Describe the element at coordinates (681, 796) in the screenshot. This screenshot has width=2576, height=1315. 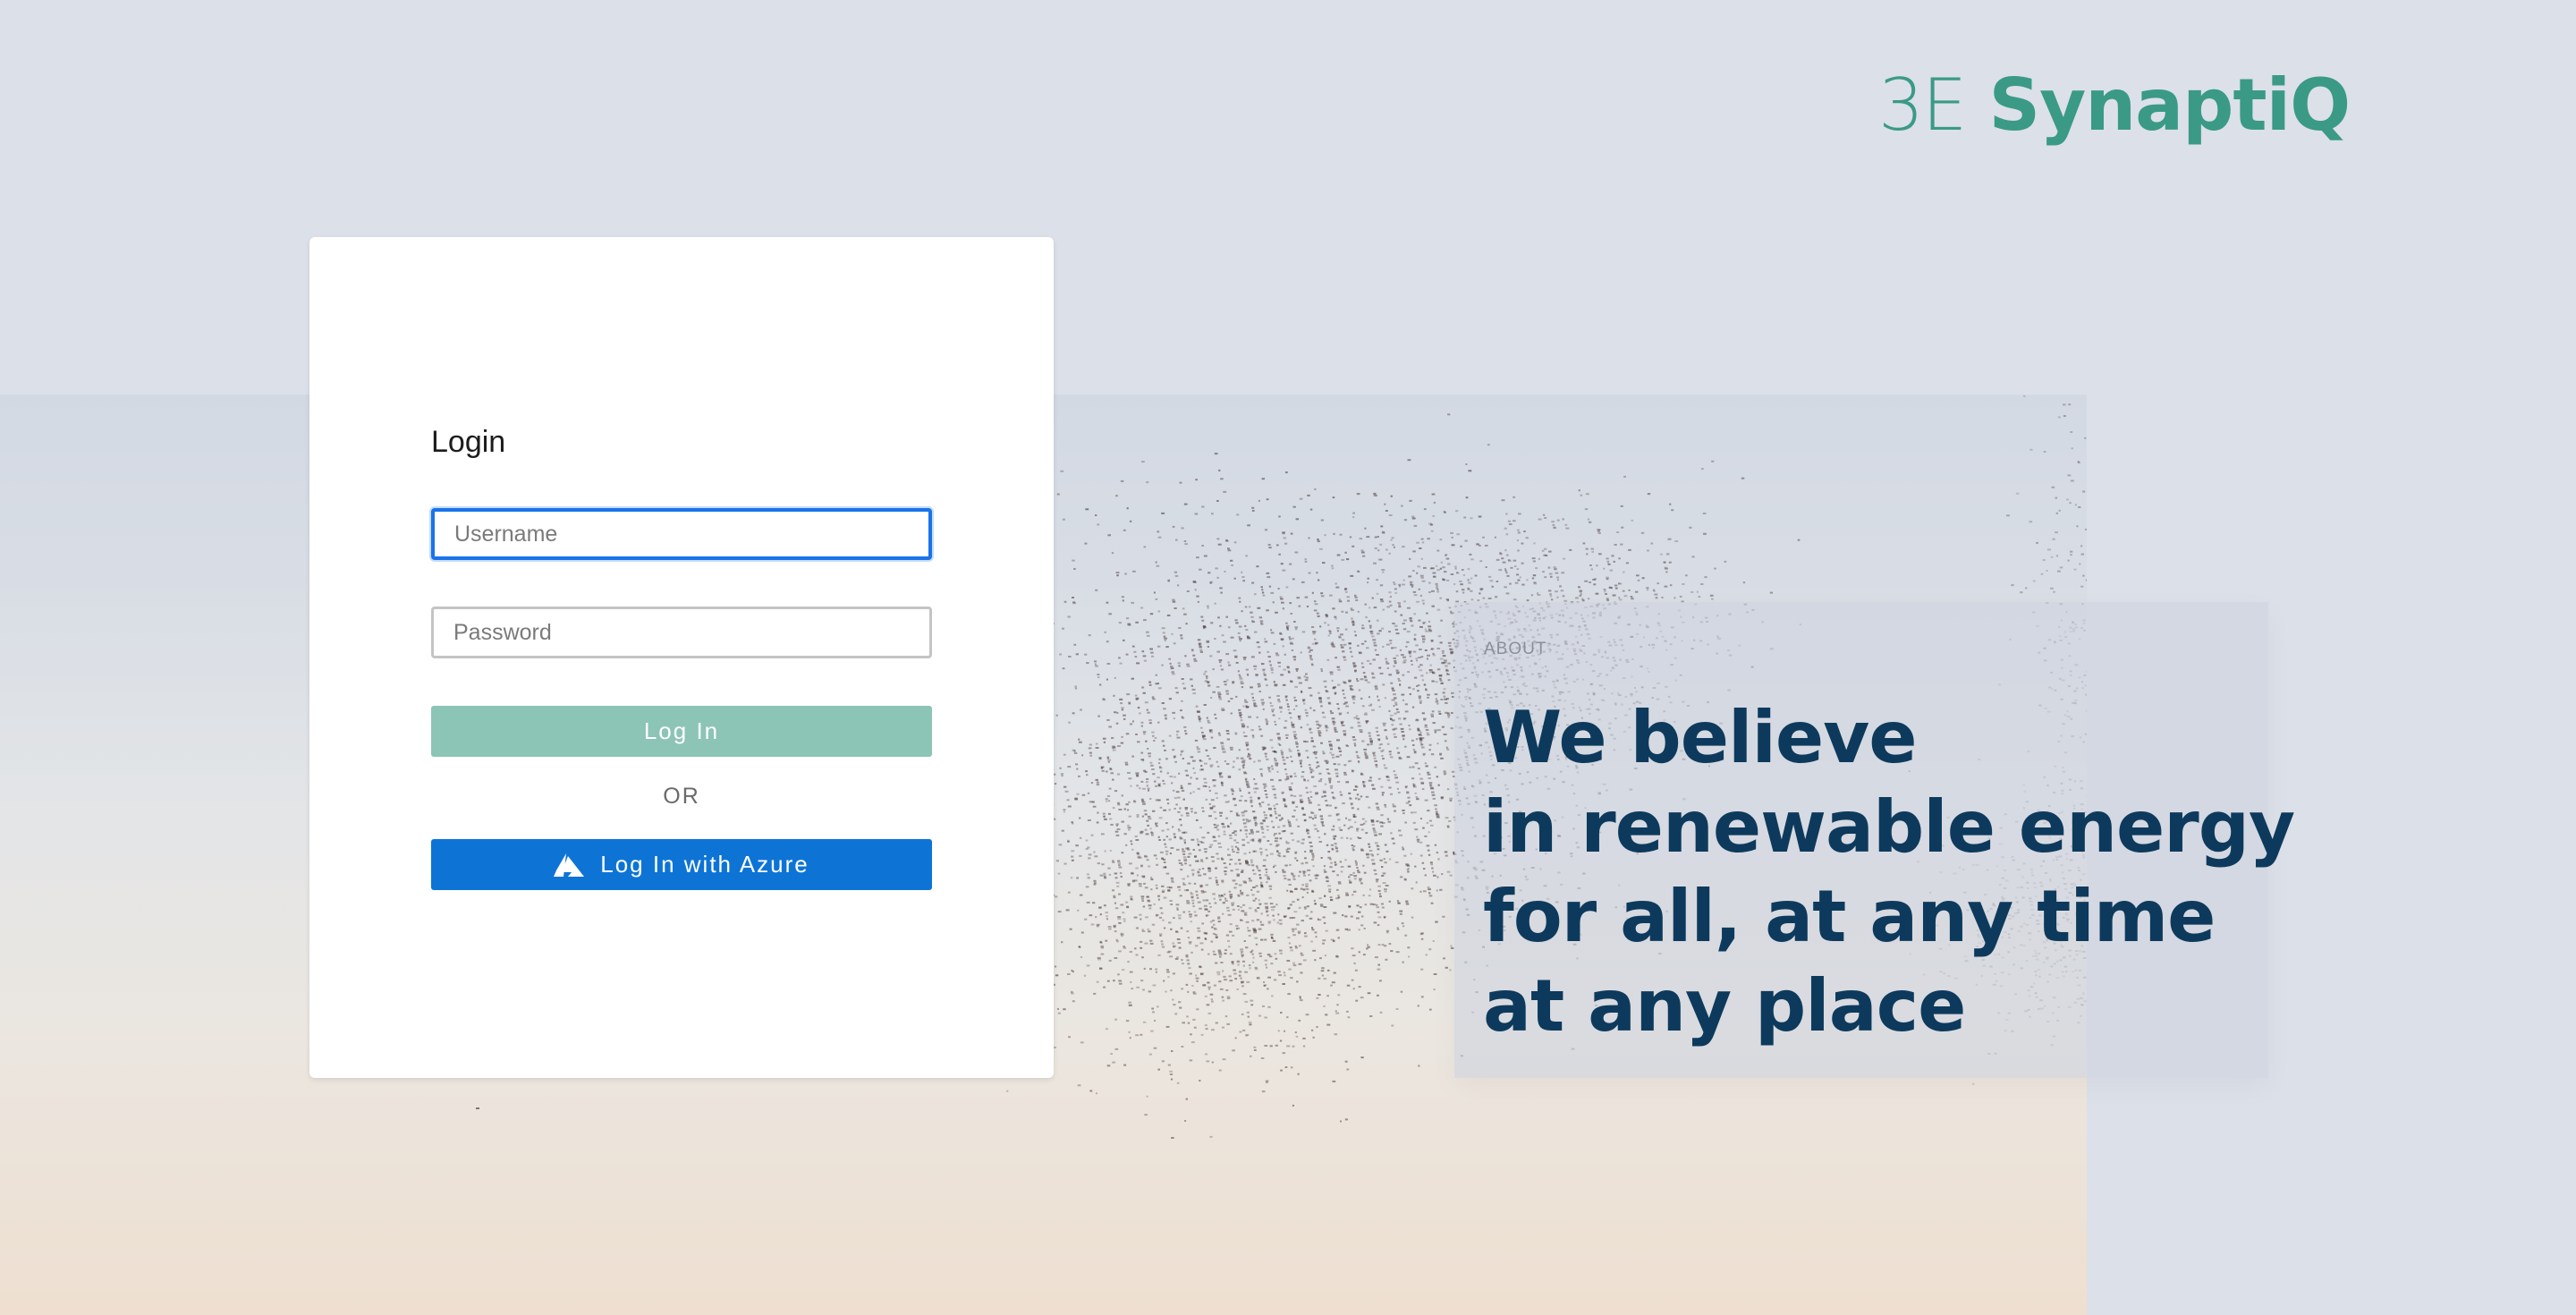
I see `or-divider-label: OR` at that location.